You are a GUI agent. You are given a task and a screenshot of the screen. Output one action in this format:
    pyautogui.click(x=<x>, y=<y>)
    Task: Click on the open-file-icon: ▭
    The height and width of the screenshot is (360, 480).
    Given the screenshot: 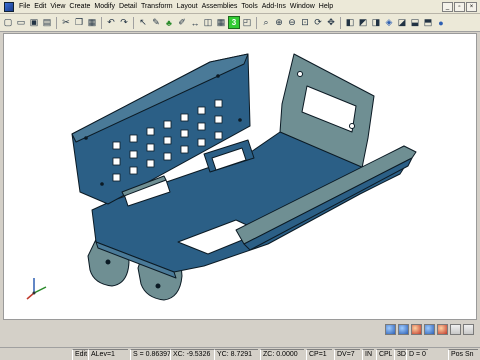 What is the action you would take?
    pyautogui.click(x=21, y=22)
    